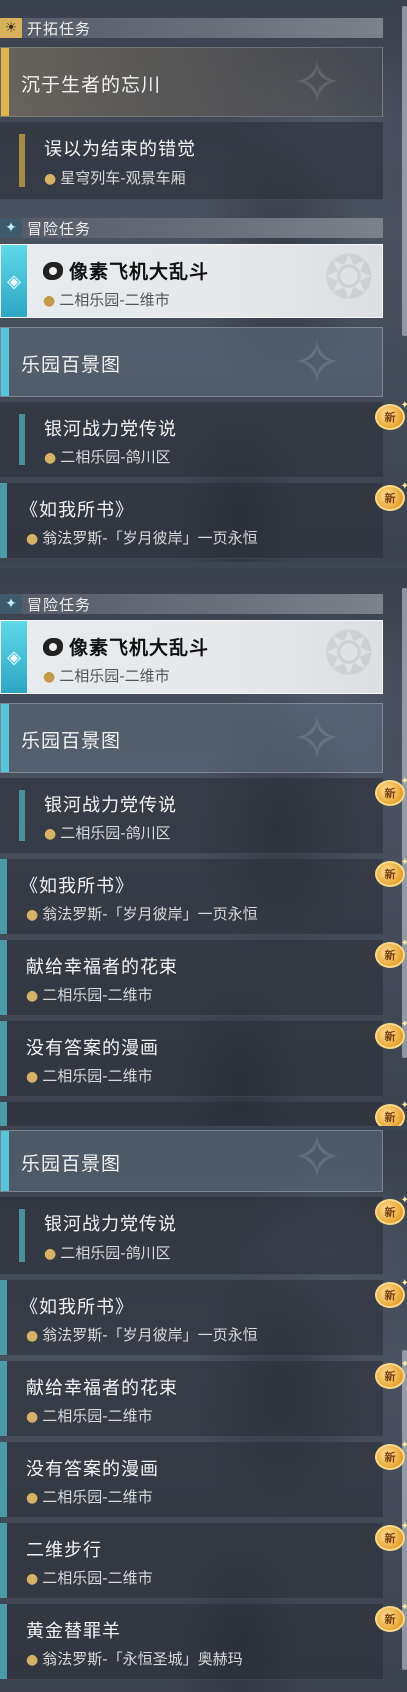 This screenshot has width=407, height=1692. Describe the element at coordinates (348, 654) in the screenshot. I see `decorative-emblem-icon: ❂` at that location.